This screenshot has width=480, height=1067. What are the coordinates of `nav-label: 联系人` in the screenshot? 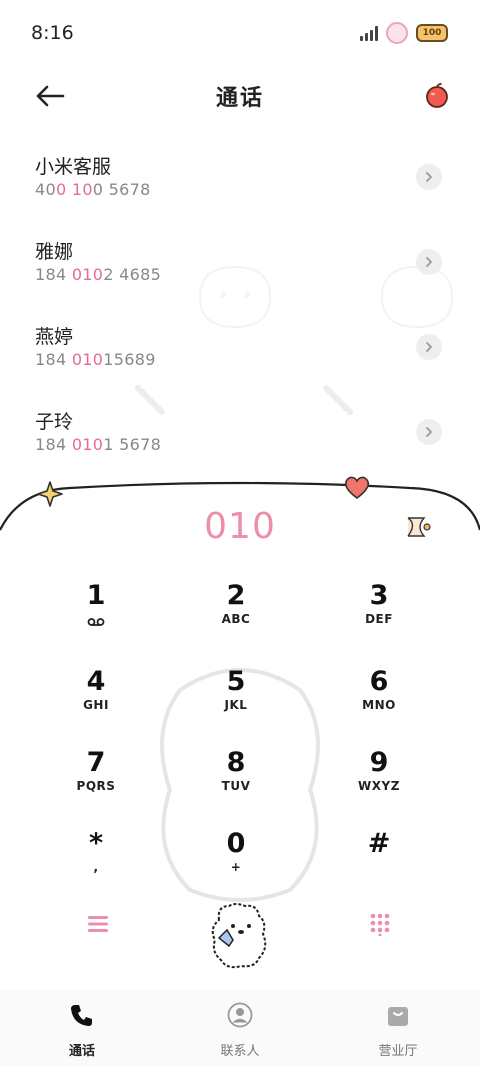 It's located at (240, 1051).